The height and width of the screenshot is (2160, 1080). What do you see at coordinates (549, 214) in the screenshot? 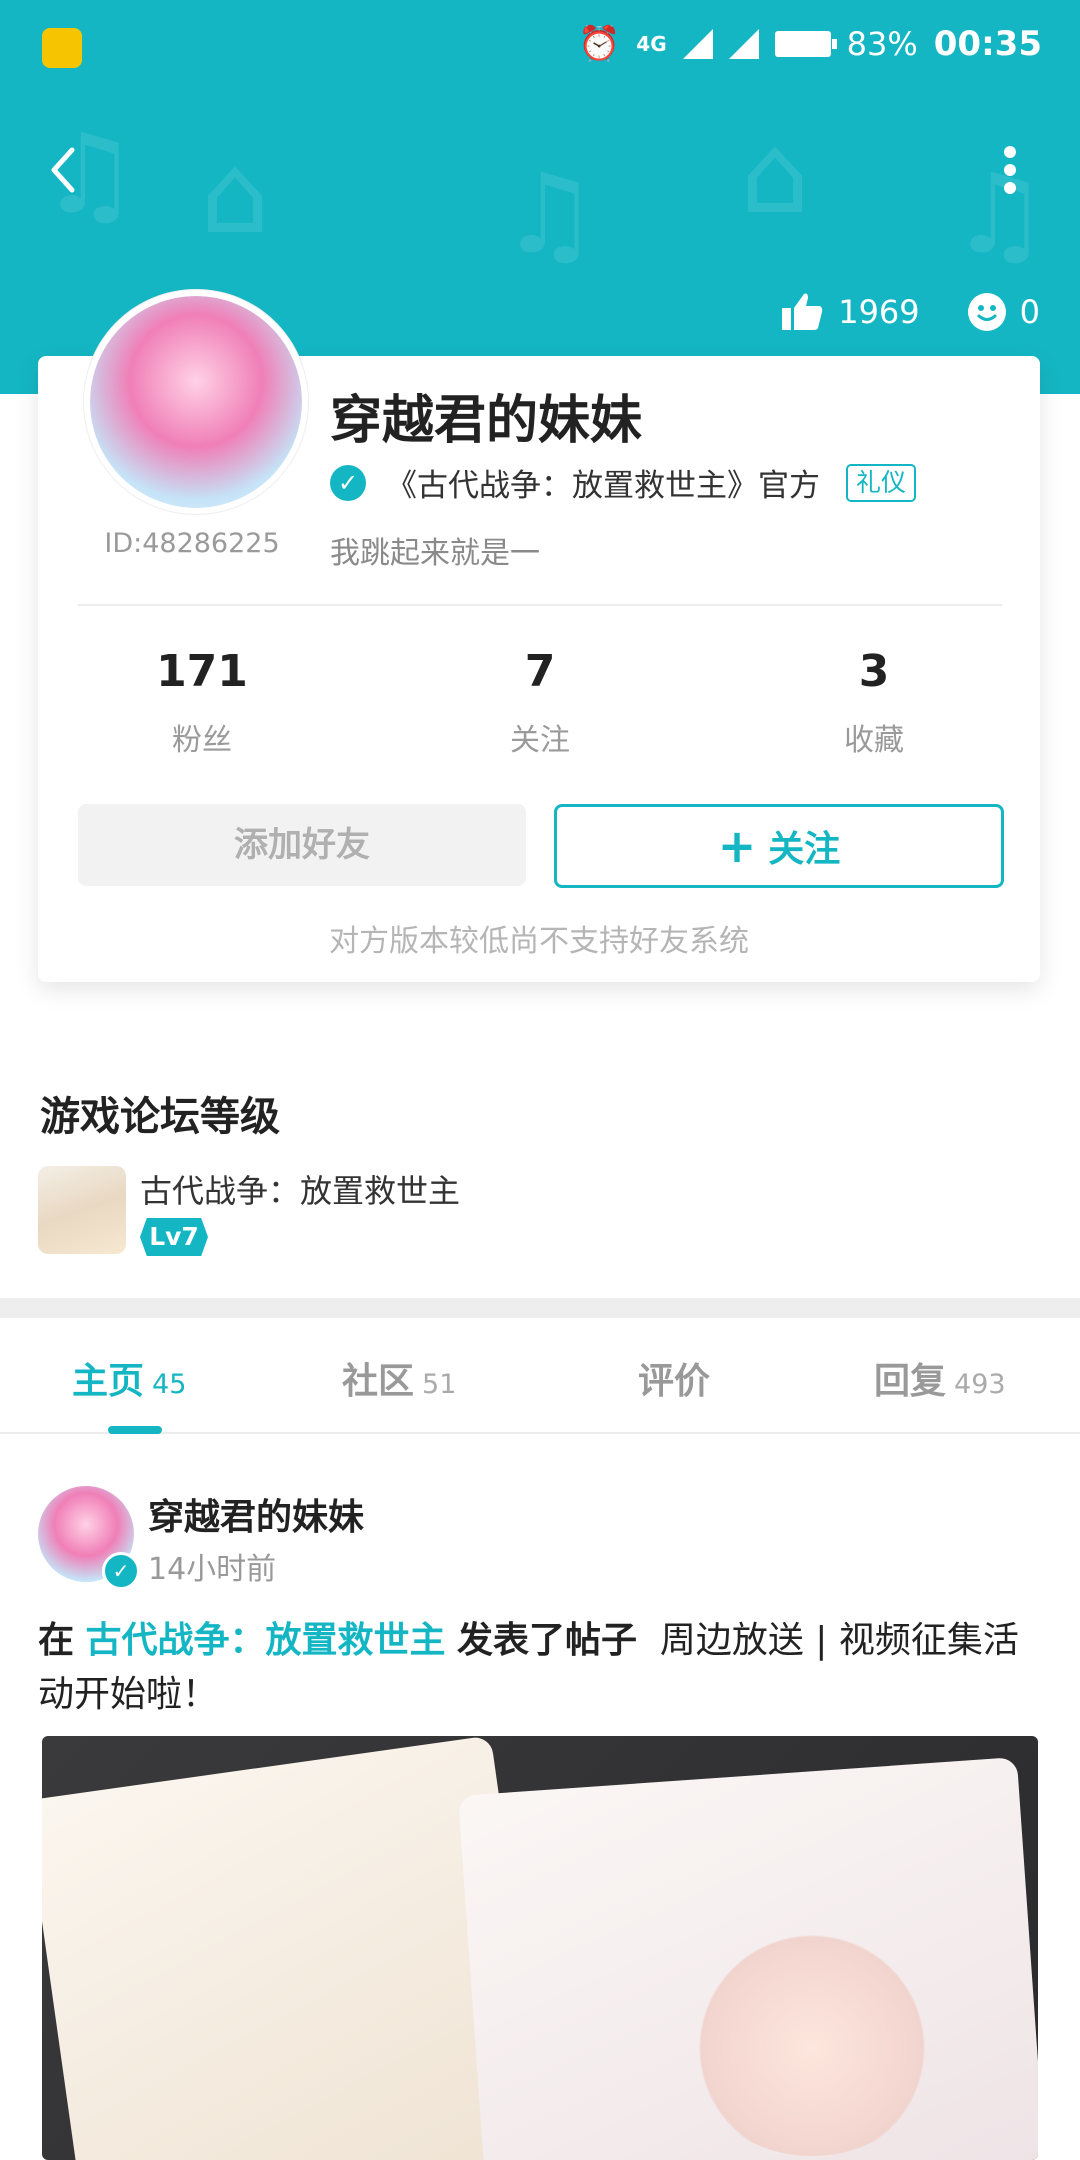
I see `music-note-decoration-icon: ♫` at bounding box center [549, 214].